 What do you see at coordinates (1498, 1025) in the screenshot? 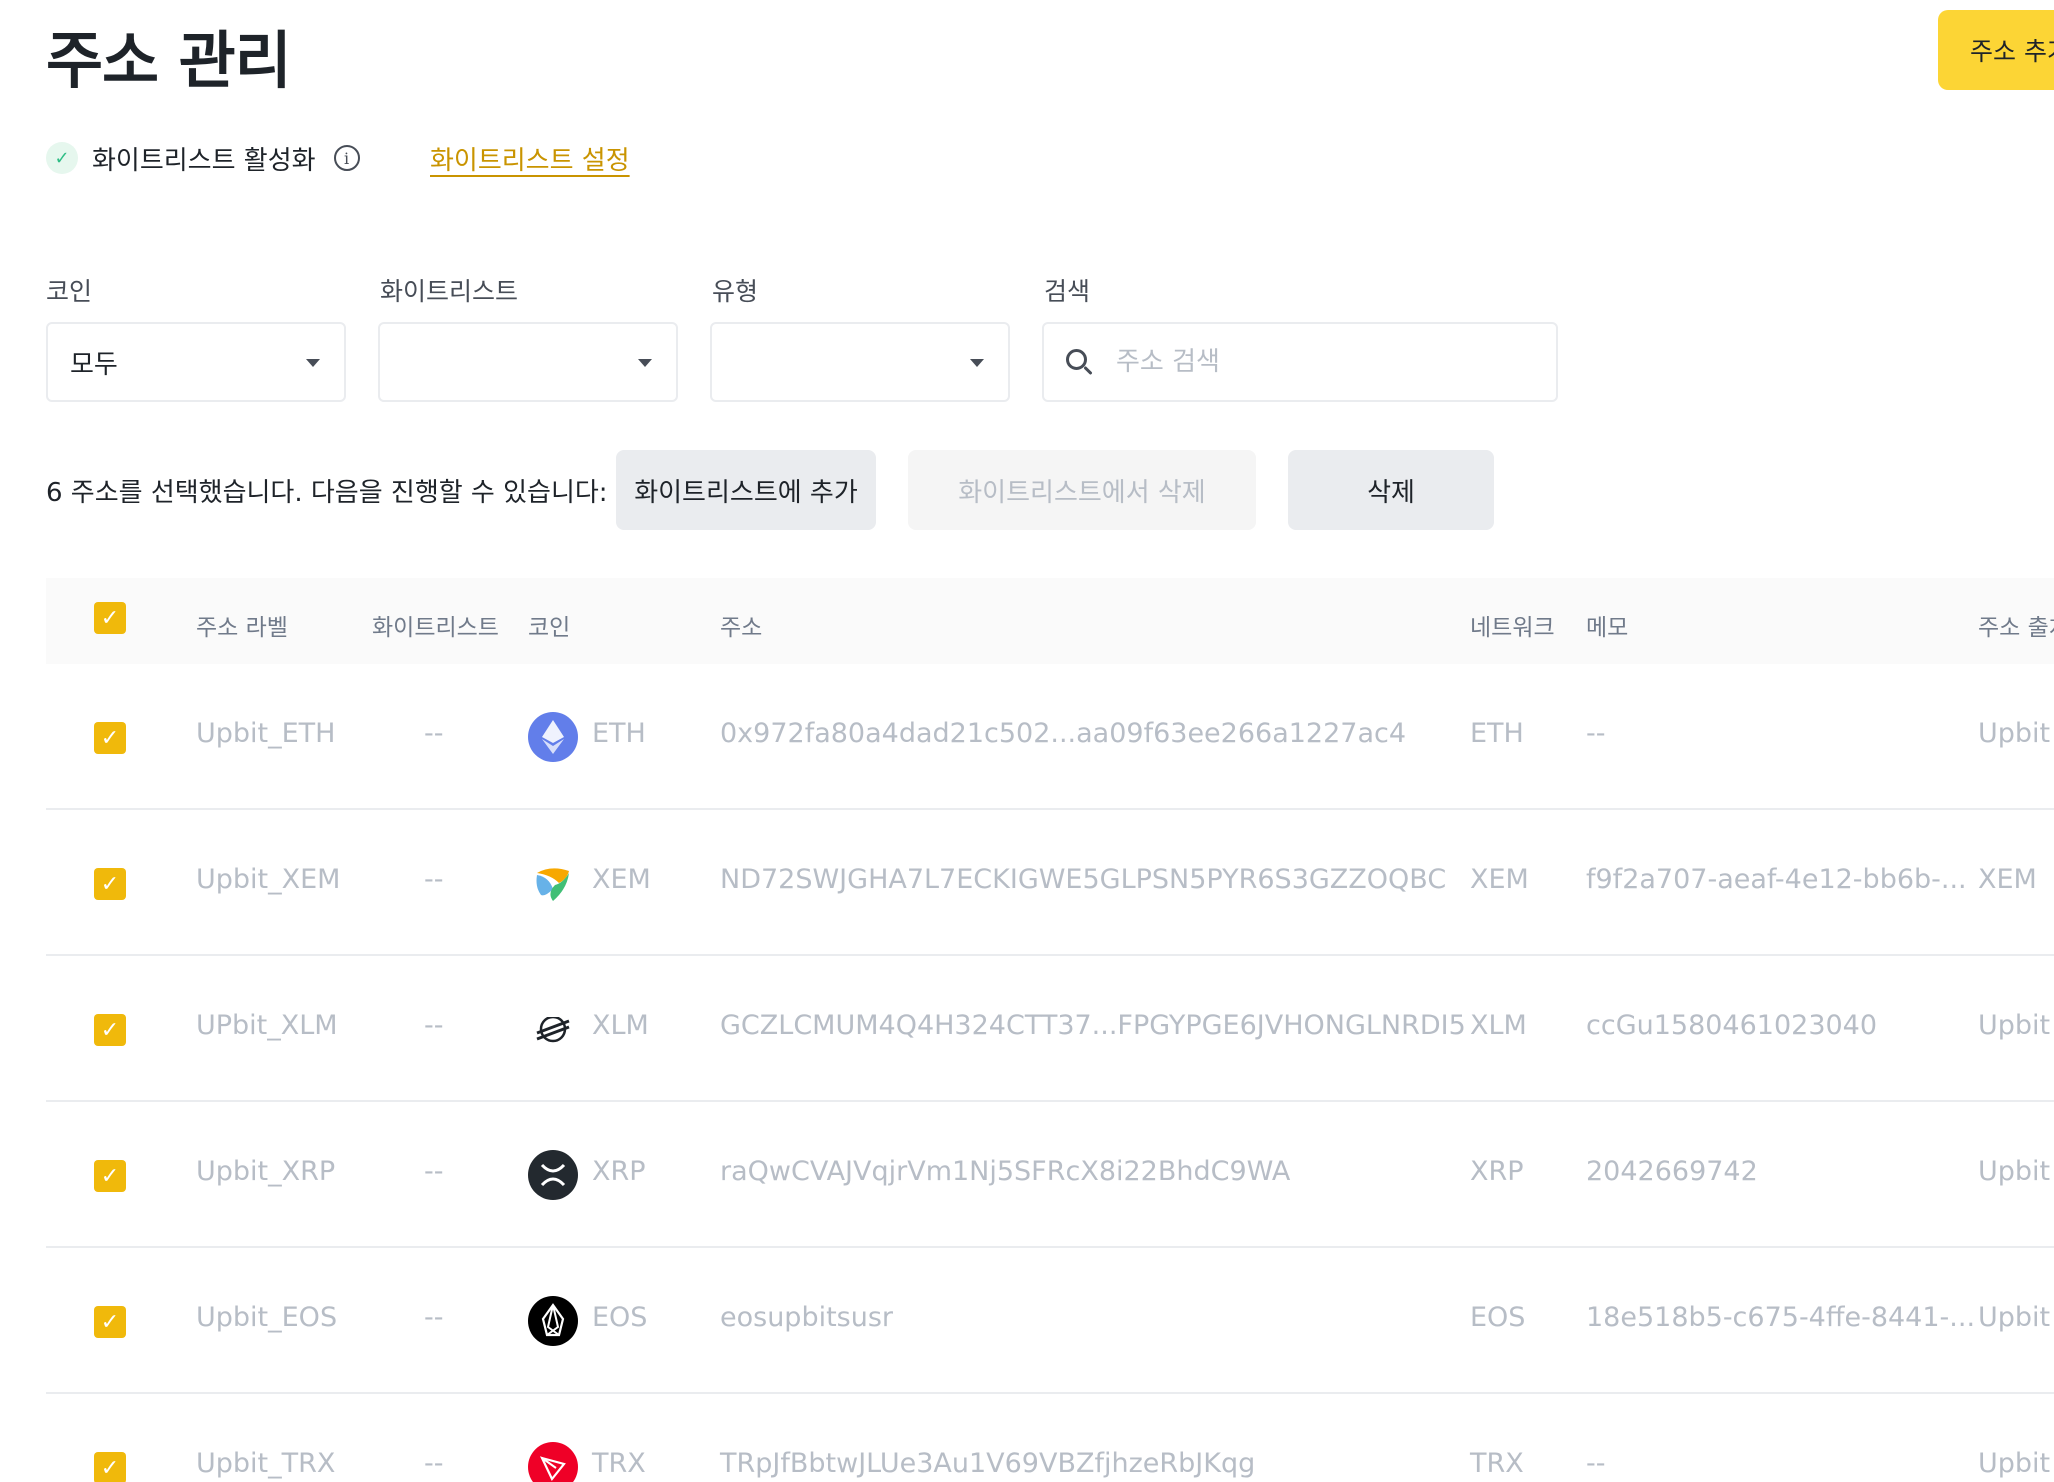
I see `row-network: XLM` at bounding box center [1498, 1025].